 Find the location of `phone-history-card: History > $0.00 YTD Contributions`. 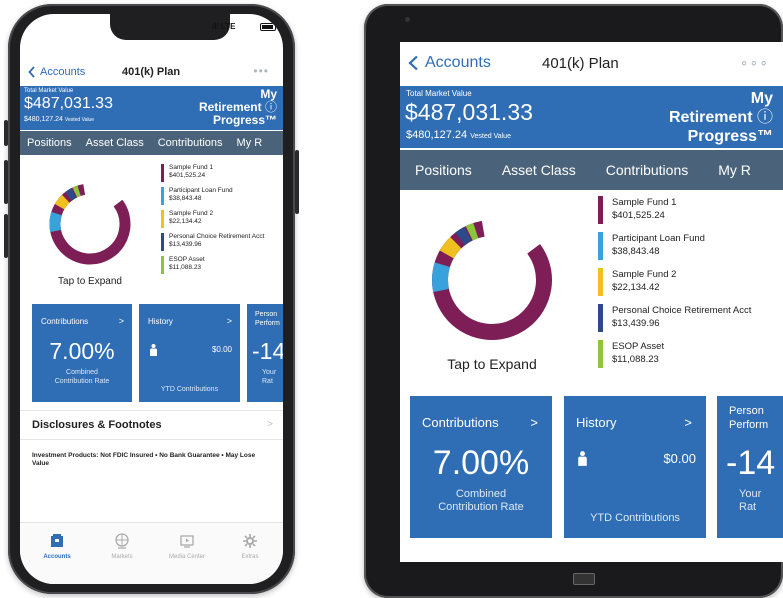

phone-history-card: History > $0.00 YTD Contributions is located at coordinates (189, 353).